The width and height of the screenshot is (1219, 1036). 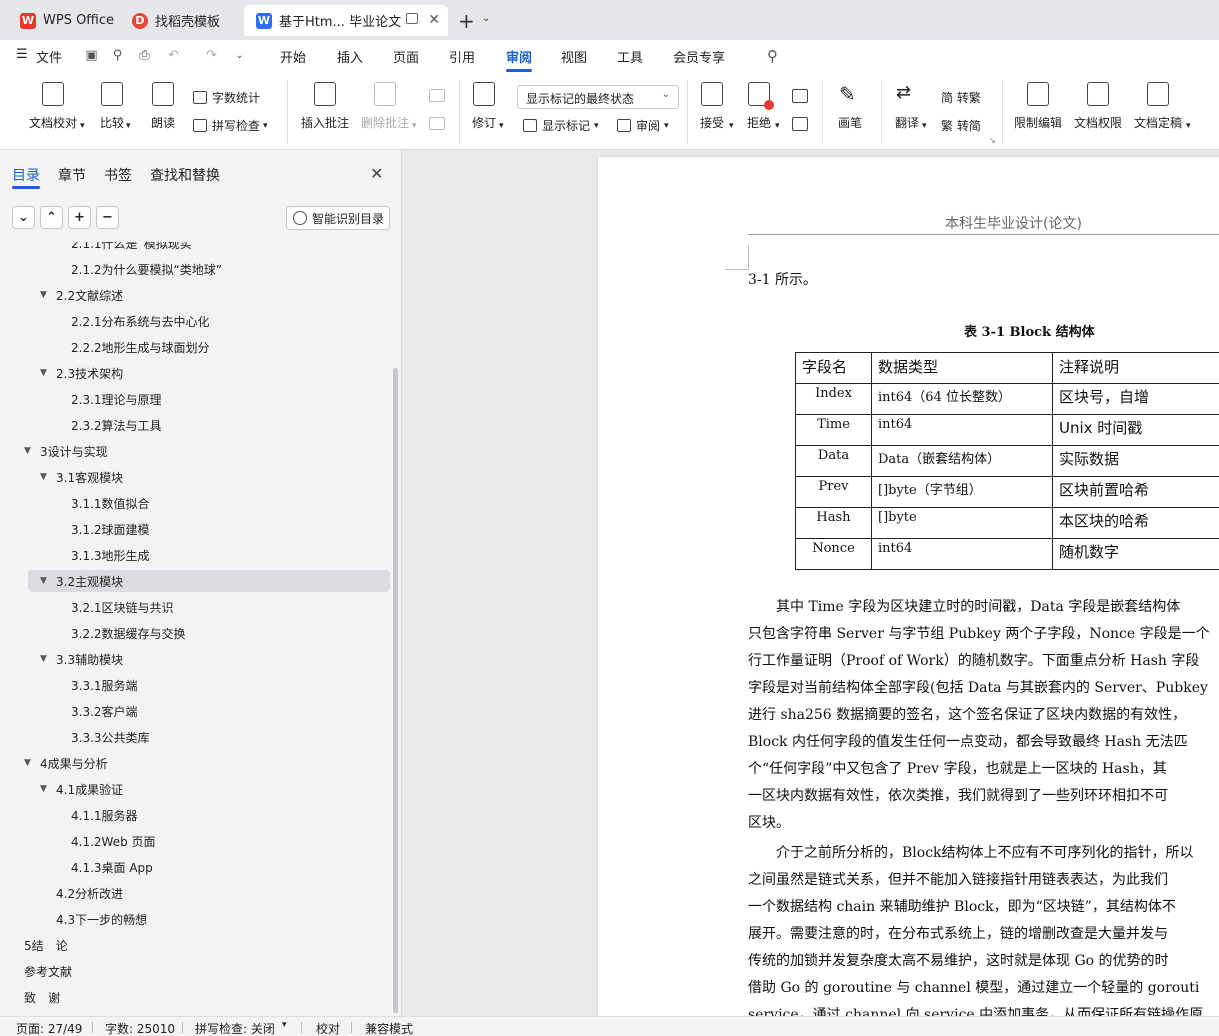 I want to click on table-cell: Unix 时间戳, so click(x=1135, y=430).